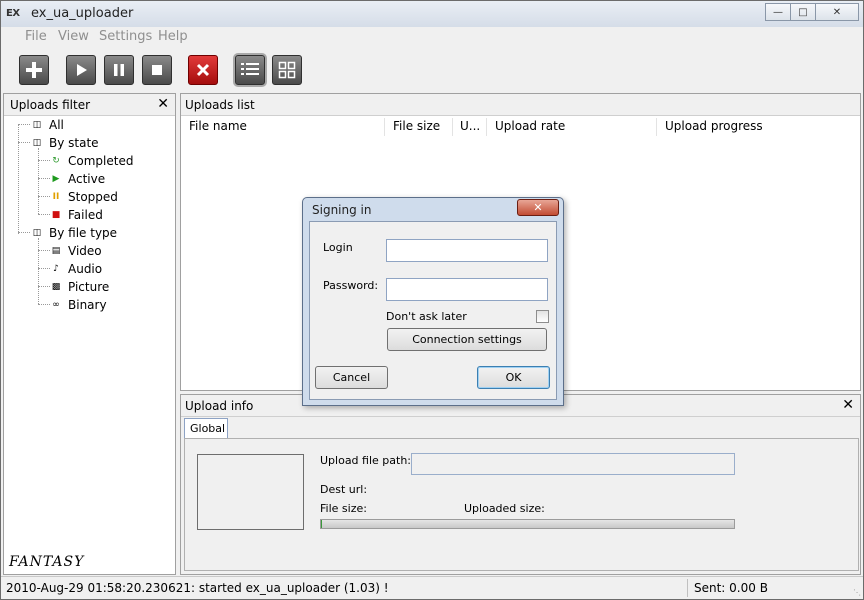 The height and width of the screenshot is (600, 864). I want to click on status-divider, so click(687, 588).